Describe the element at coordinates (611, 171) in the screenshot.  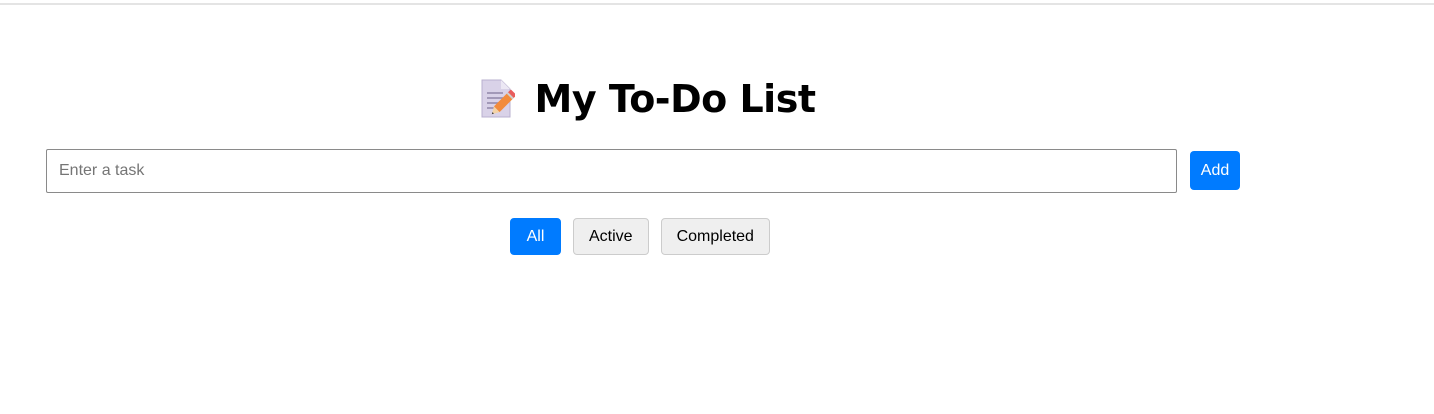
I see `task-input` at that location.